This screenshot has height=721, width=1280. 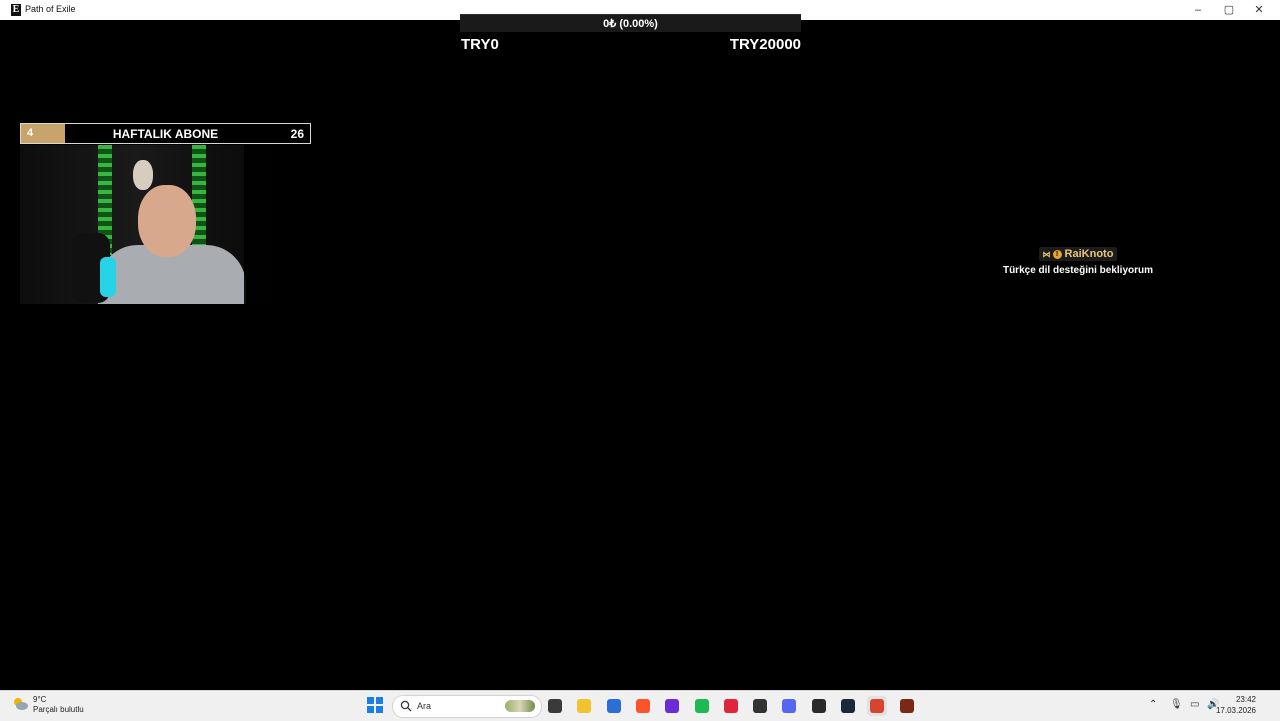 What do you see at coordinates (277, 224) in the screenshot?
I see `webcam-dark-area` at bounding box center [277, 224].